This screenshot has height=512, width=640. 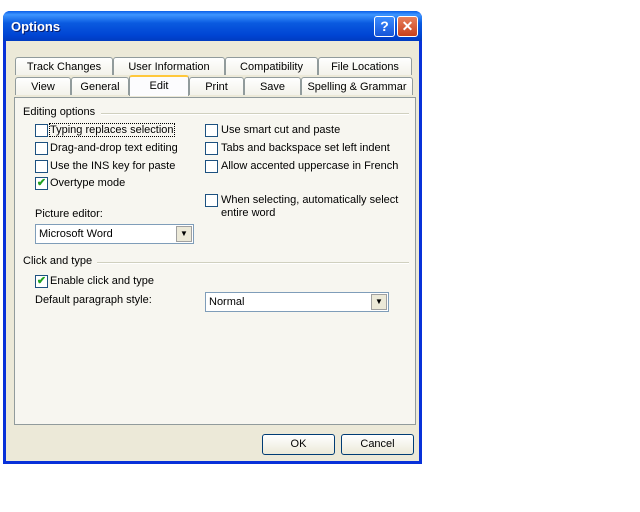 I want to click on typing-replaces-selection-label: Typing replaces selection, so click(x=112, y=130).